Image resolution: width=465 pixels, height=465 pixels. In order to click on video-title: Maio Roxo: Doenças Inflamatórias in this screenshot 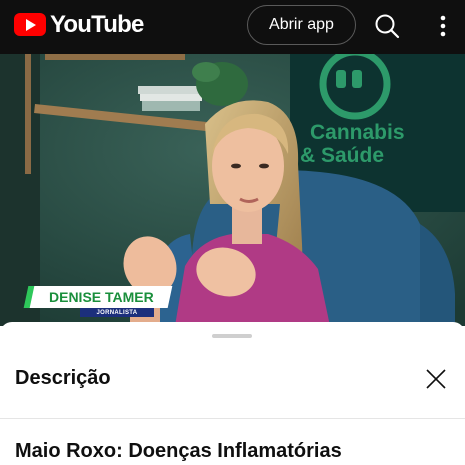, I will do `click(178, 451)`.